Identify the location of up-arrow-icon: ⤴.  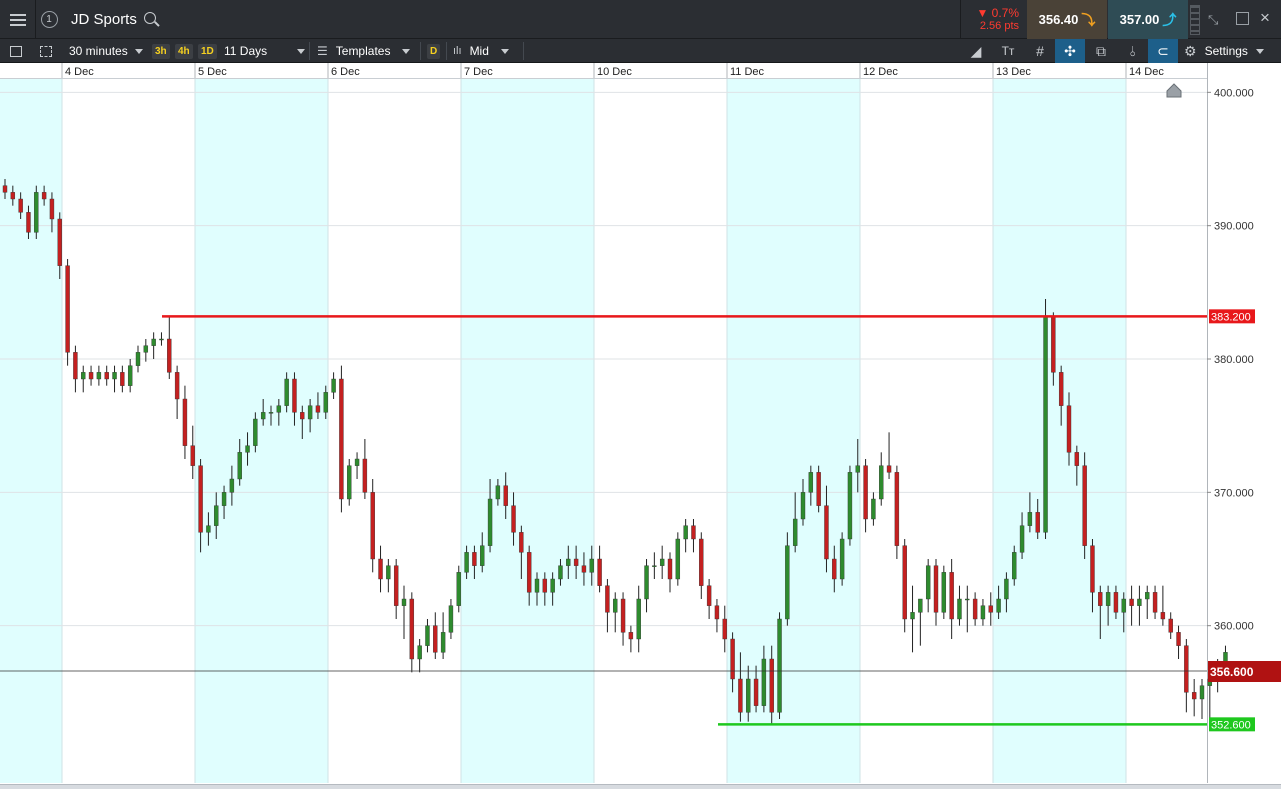
(1169, 19).